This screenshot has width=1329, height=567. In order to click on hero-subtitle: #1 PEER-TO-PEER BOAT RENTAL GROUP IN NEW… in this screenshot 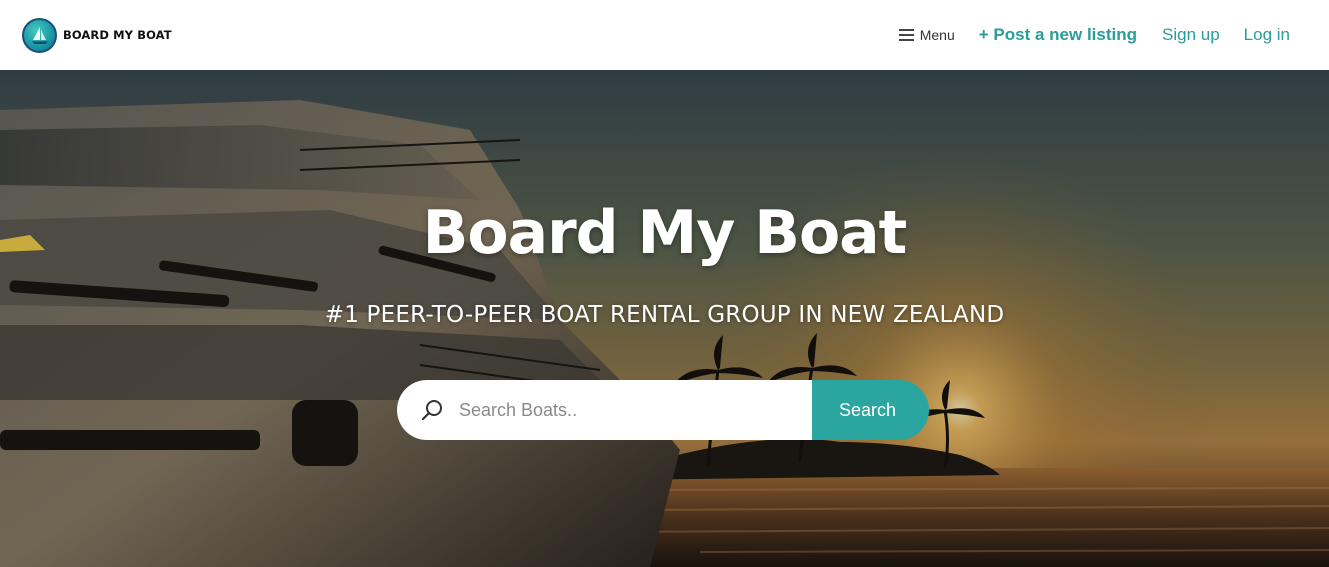, I will do `click(664, 315)`.